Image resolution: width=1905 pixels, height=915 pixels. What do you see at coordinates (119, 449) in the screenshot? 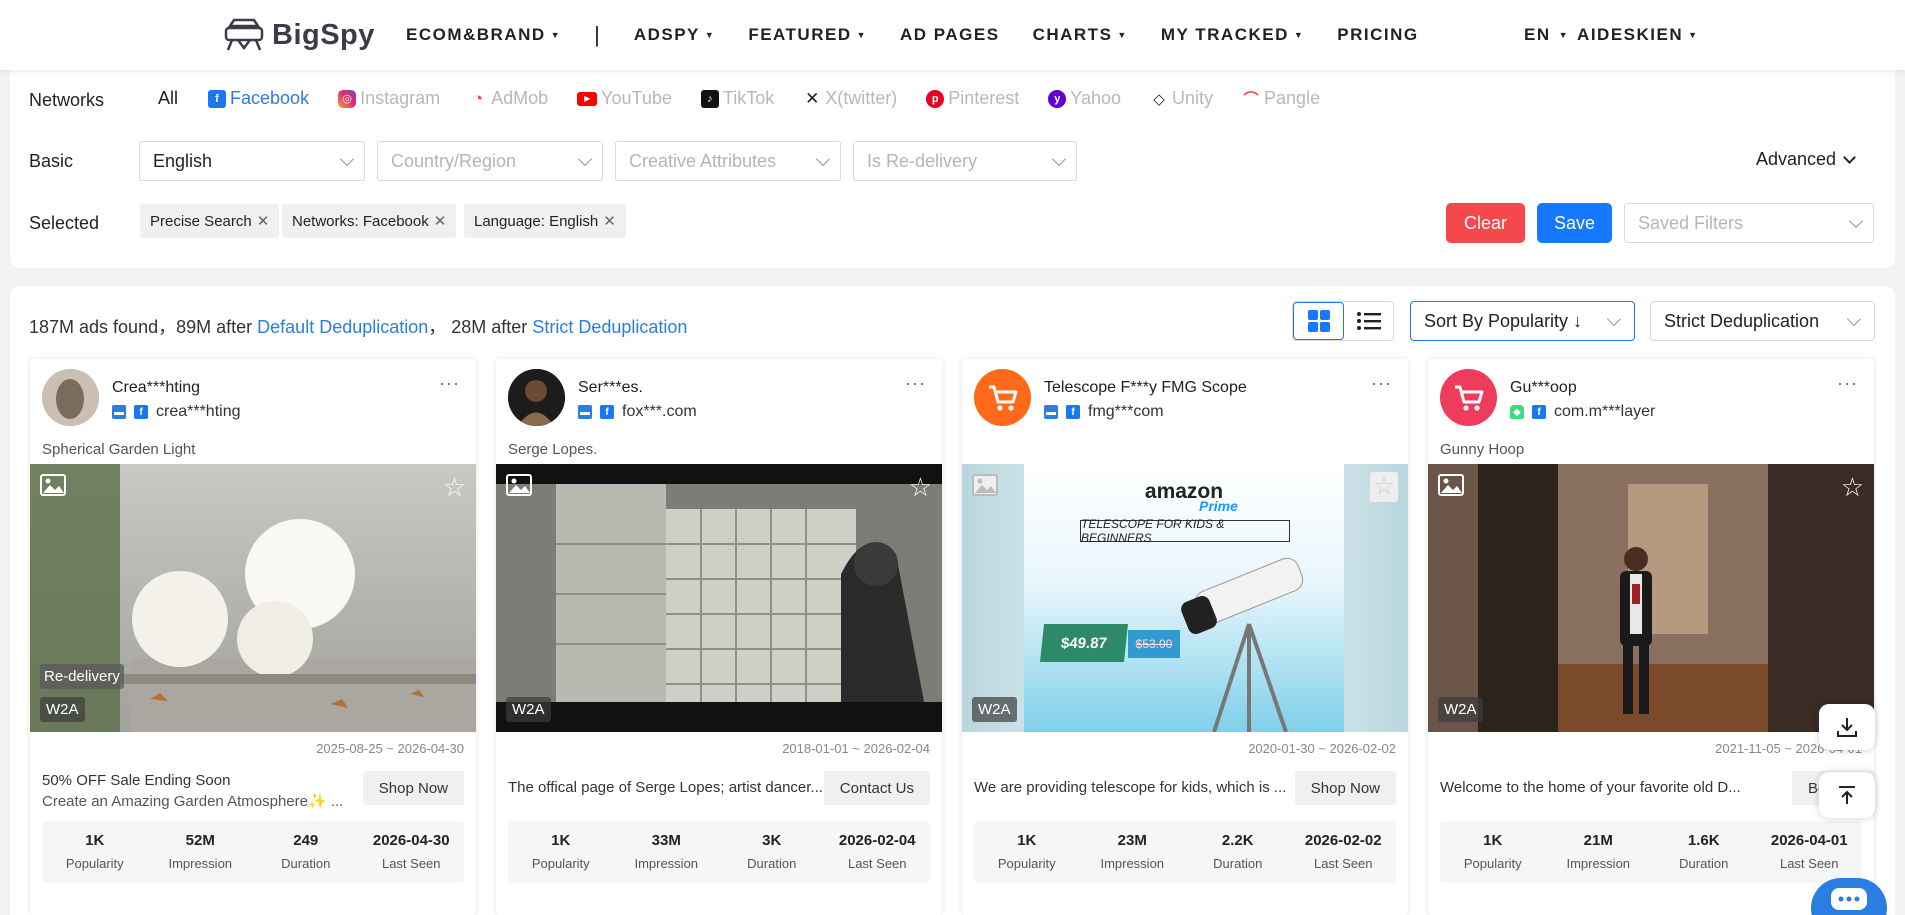
I see `ad-title: Spherical Garden Light` at bounding box center [119, 449].